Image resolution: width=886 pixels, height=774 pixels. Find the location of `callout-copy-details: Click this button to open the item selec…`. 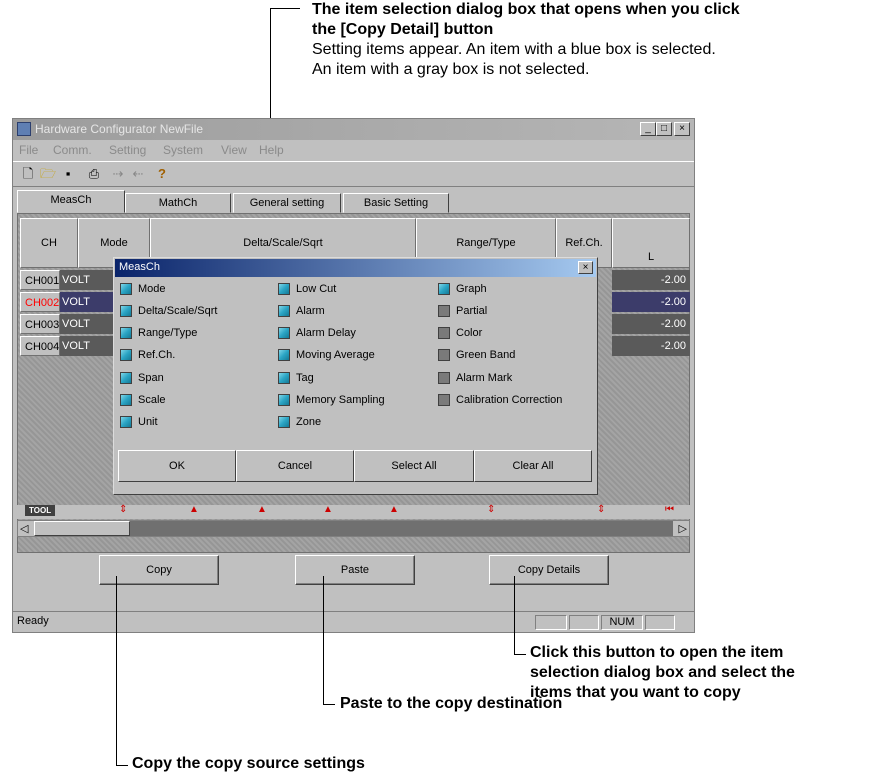

callout-copy-details: Click this button to open the item selec… is located at coordinates (708, 673).